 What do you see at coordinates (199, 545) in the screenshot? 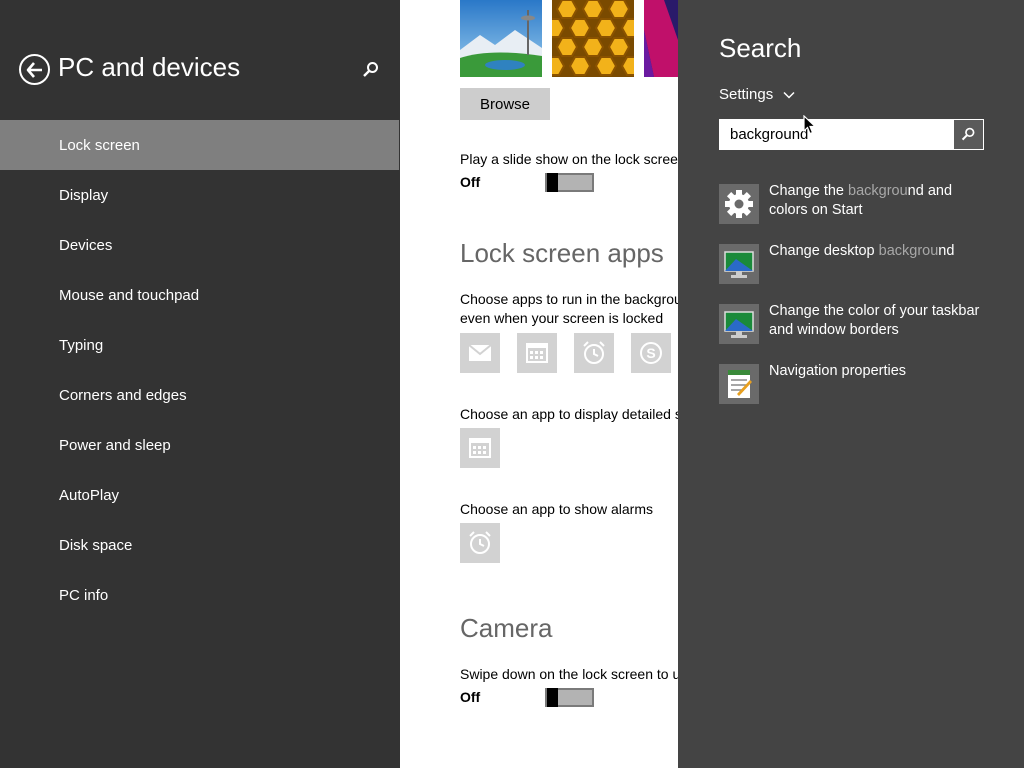
I see `sidebar-item-disk-space: Disk space` at bounding box center [199, 545].